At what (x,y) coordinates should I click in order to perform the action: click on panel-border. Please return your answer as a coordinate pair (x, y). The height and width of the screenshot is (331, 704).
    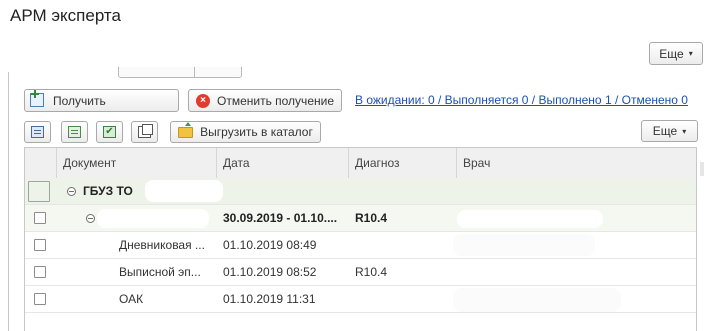
    Looking at the image, I should click on (8, 201).